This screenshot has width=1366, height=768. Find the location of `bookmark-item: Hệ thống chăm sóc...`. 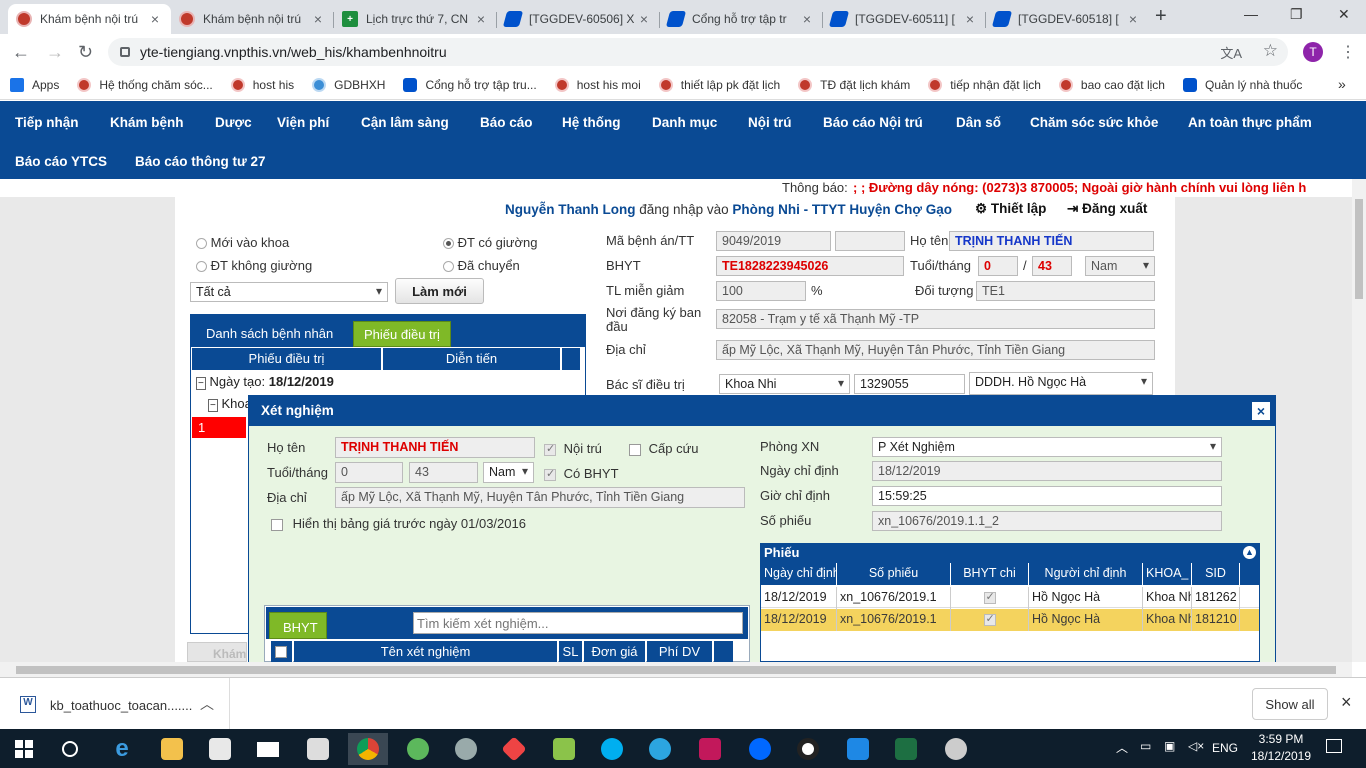

bookmark-item: Hệ thống chăm sóc... is located at coordinates (145, 84).